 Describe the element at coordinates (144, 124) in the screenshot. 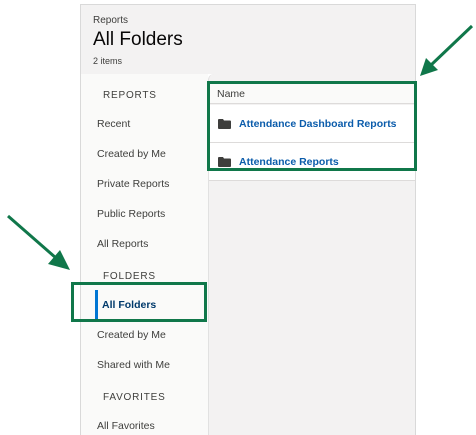

I see `sidebar-item-recent: Recent` at that location.